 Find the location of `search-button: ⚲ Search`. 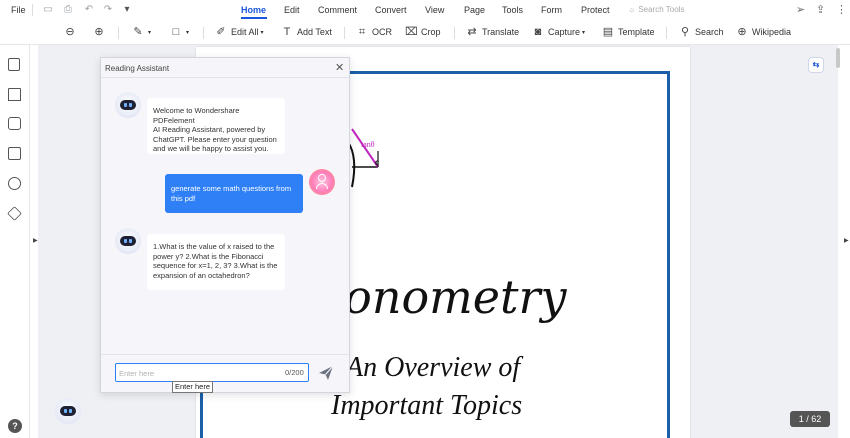

search-button: ⚲ Search is located at coordinates (701, 32).